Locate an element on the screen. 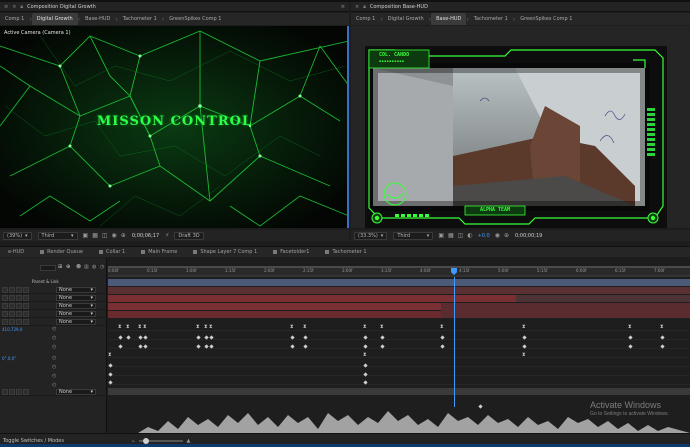  zoom-dropdown: (39%) ▾ is located at coordinates (17, 235).